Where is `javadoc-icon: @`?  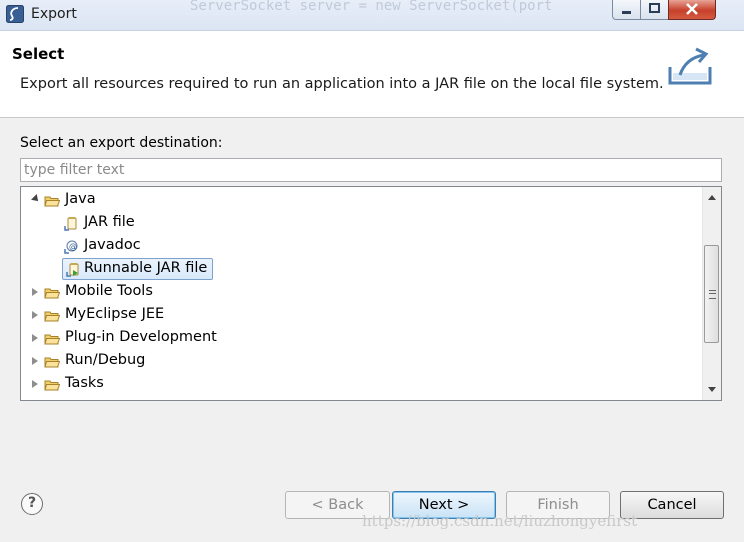
javadoc-icon: @ is located at coordinates (71, 247).